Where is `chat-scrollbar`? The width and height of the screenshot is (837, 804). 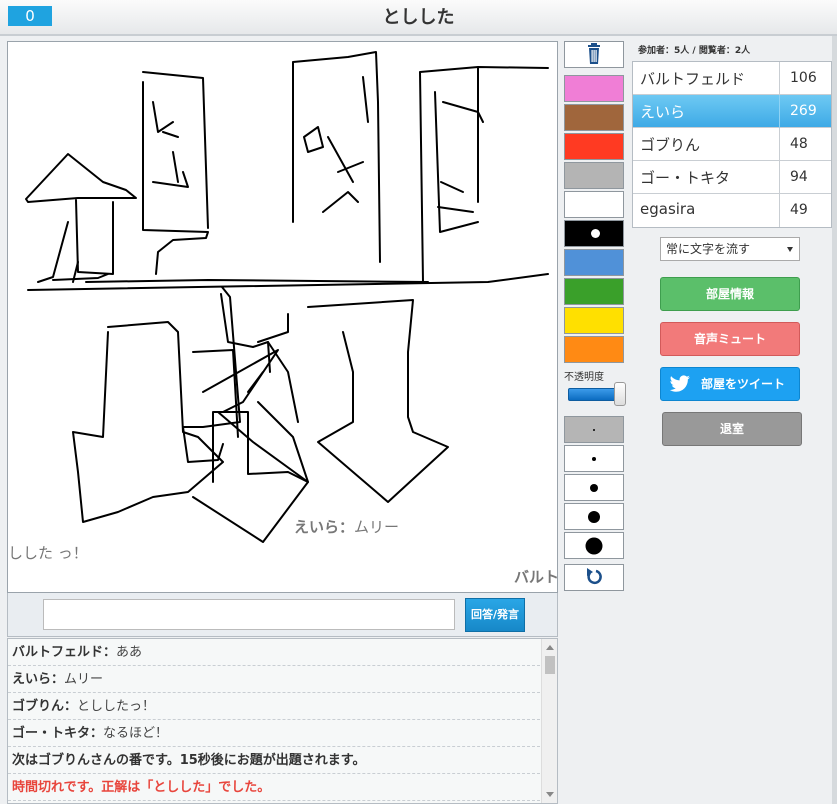 chat-scrollbar is located at coordinates (549, 721).